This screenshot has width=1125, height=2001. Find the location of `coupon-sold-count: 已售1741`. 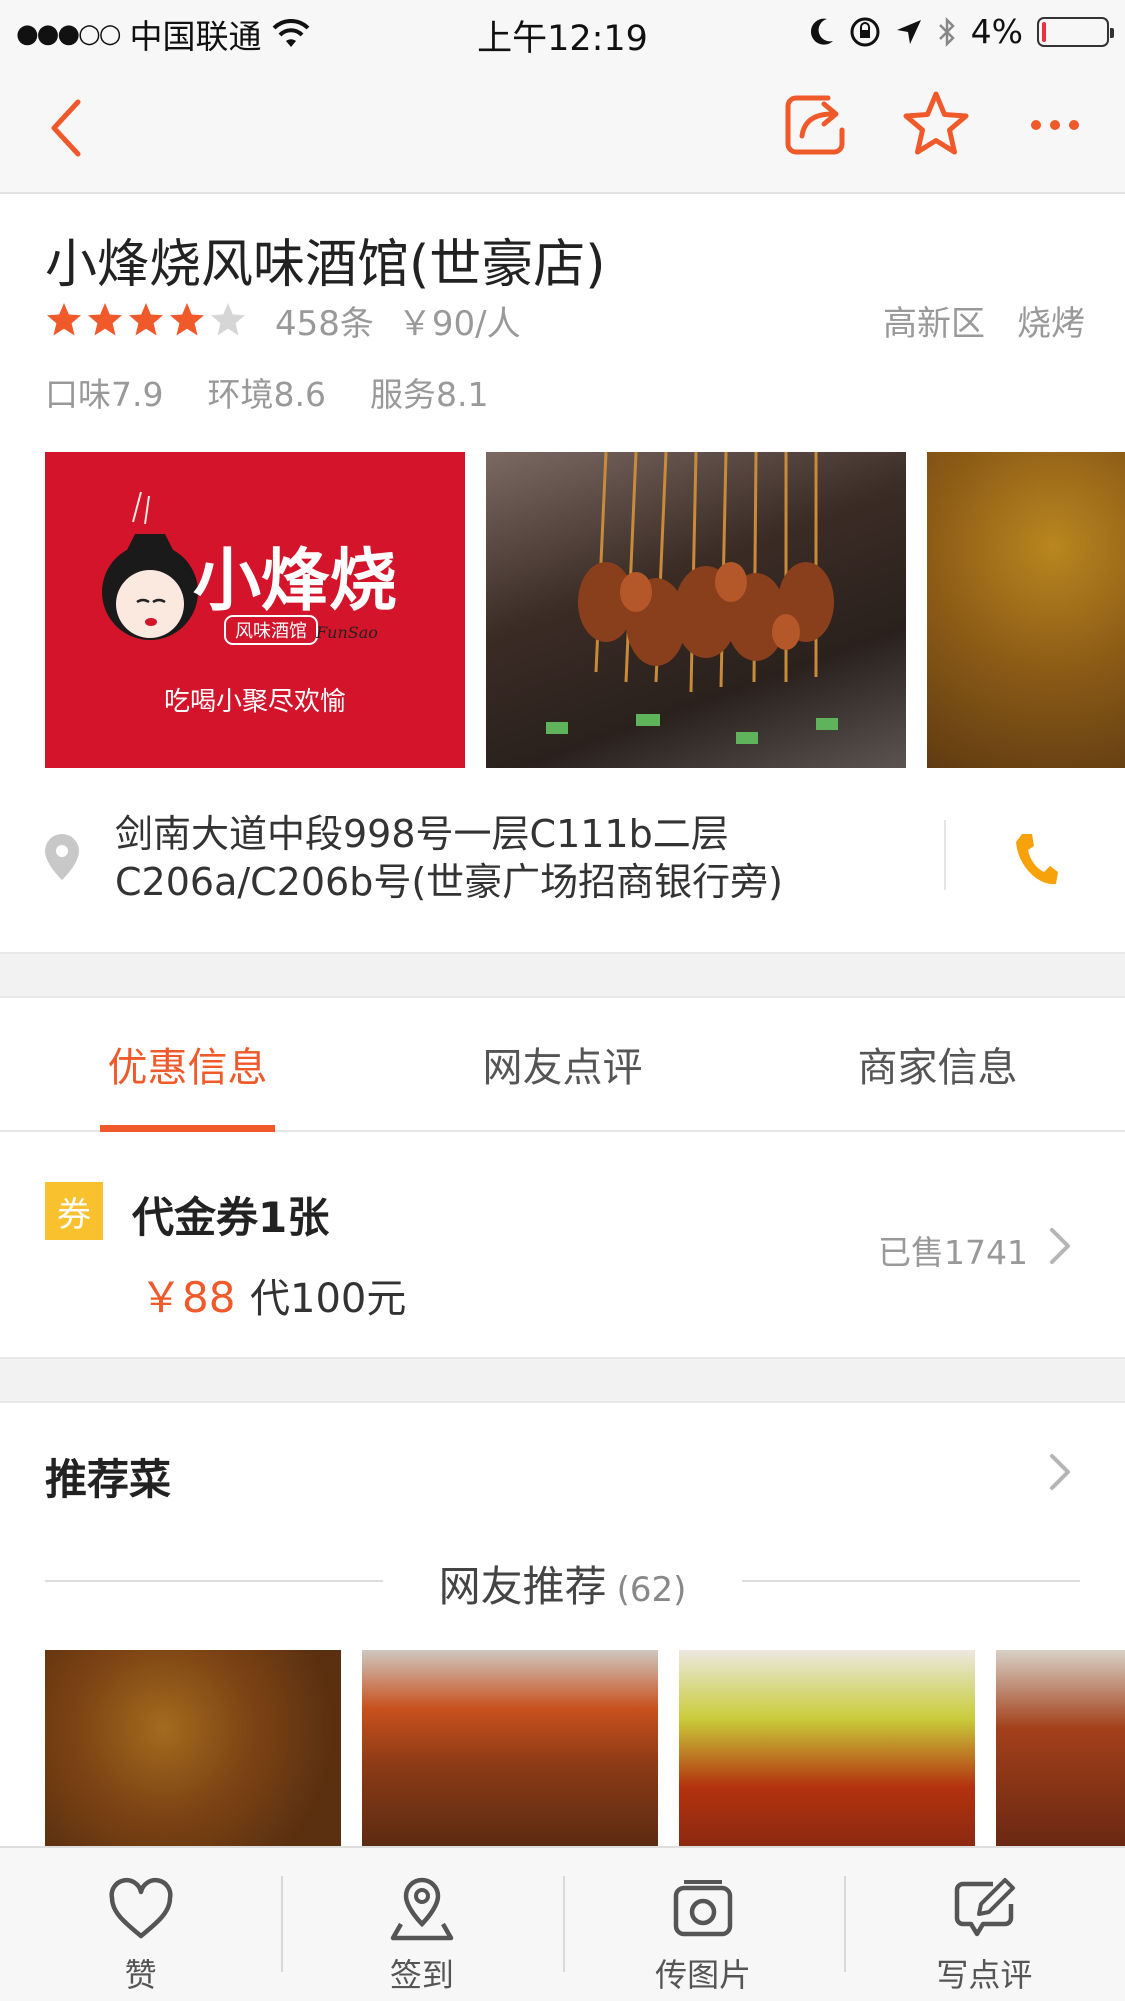

coupon-sold-count: 已售1741 is located at coordinates (953, 1252).